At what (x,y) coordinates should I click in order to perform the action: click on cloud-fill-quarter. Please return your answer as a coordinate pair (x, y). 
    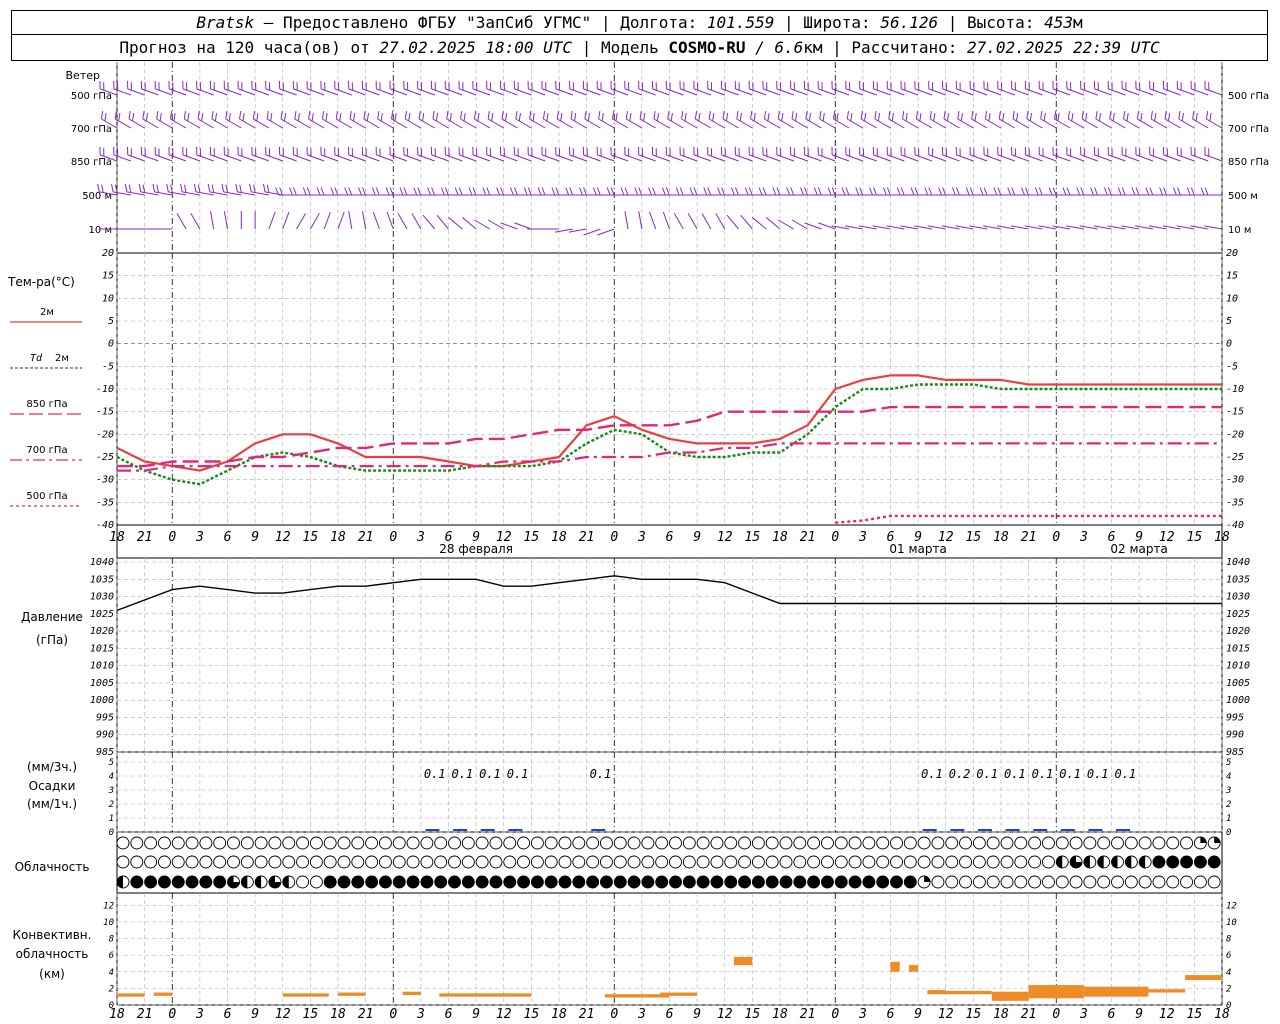
    Looking at the image, I should click on (1217, 840).